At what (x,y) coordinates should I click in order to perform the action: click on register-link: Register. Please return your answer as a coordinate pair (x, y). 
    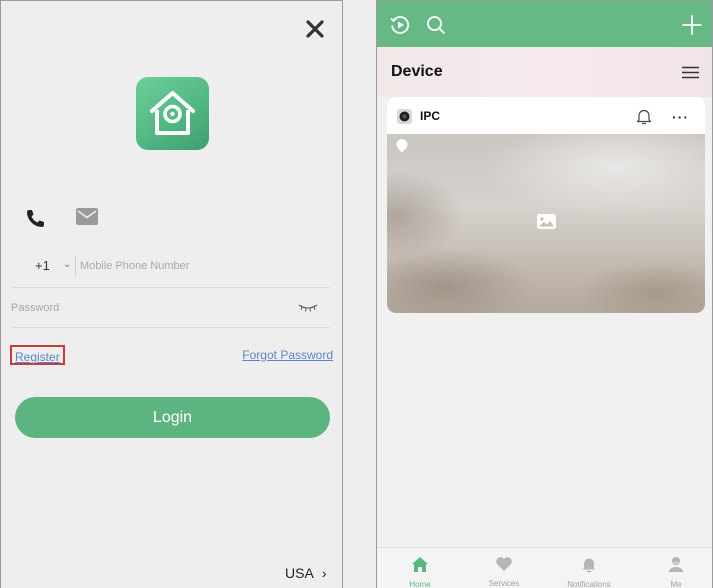
    Looking at the image, I should click on (37, 355).